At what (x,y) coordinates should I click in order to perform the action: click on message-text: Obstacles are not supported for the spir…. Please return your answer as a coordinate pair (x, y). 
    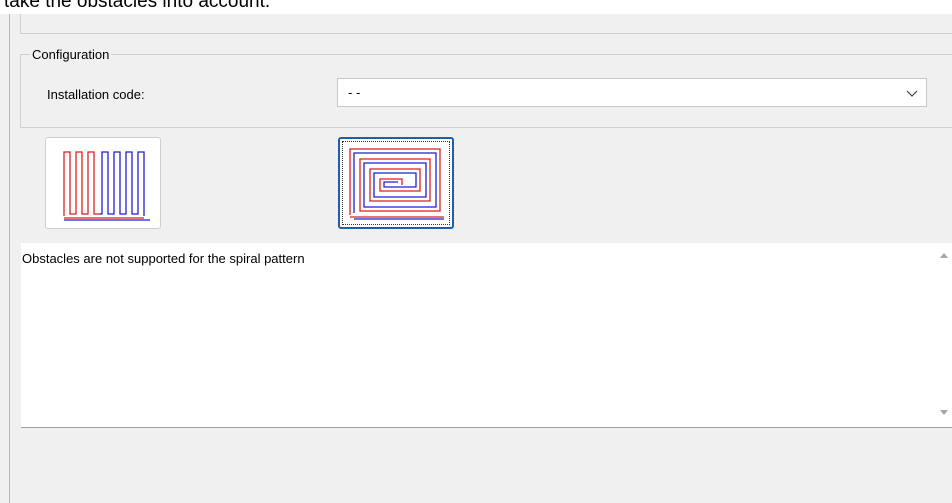
    Looking at the image, I should click on (163, 258).